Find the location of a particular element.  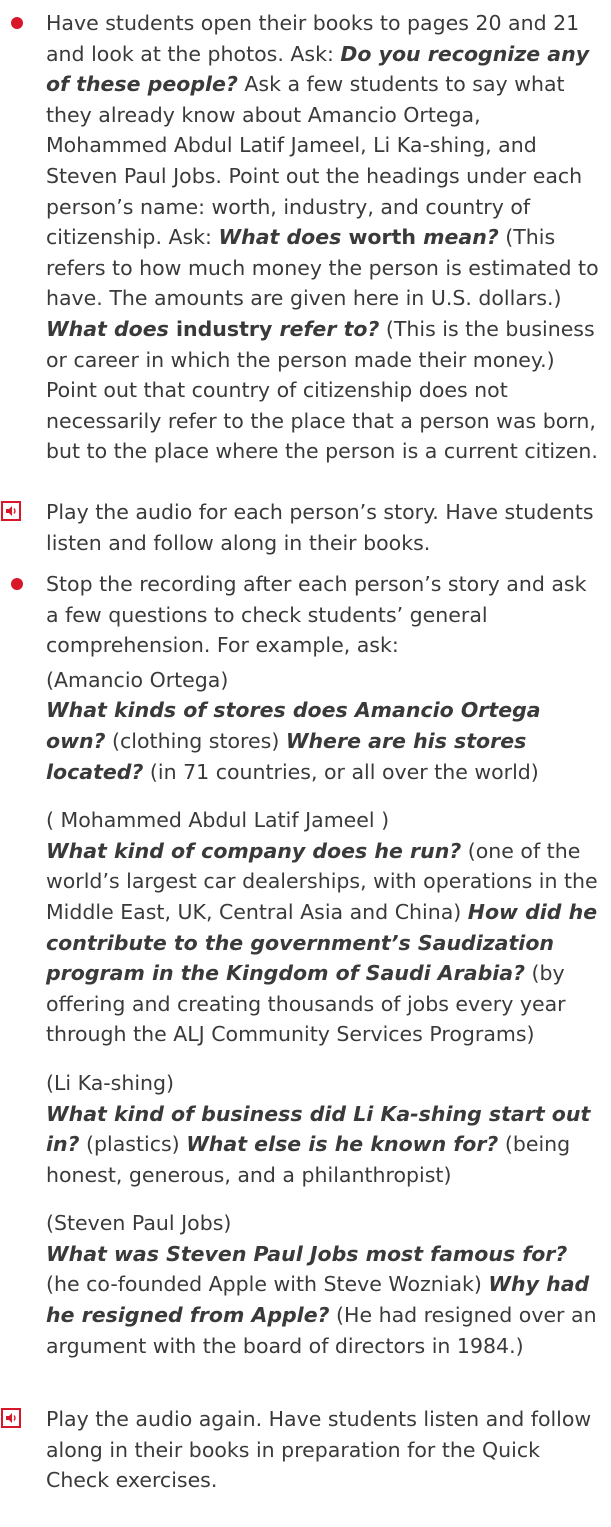

answer-text: (he co-founded Apple with Steve Wozniak) is located at coordinates (267, 1284).